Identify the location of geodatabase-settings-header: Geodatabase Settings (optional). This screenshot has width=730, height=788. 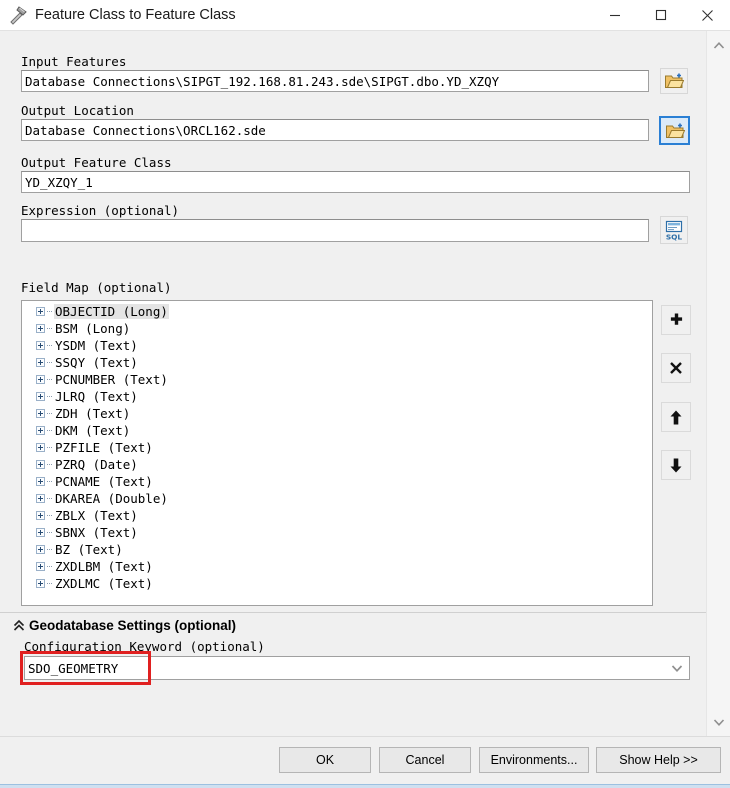
(124, 625).